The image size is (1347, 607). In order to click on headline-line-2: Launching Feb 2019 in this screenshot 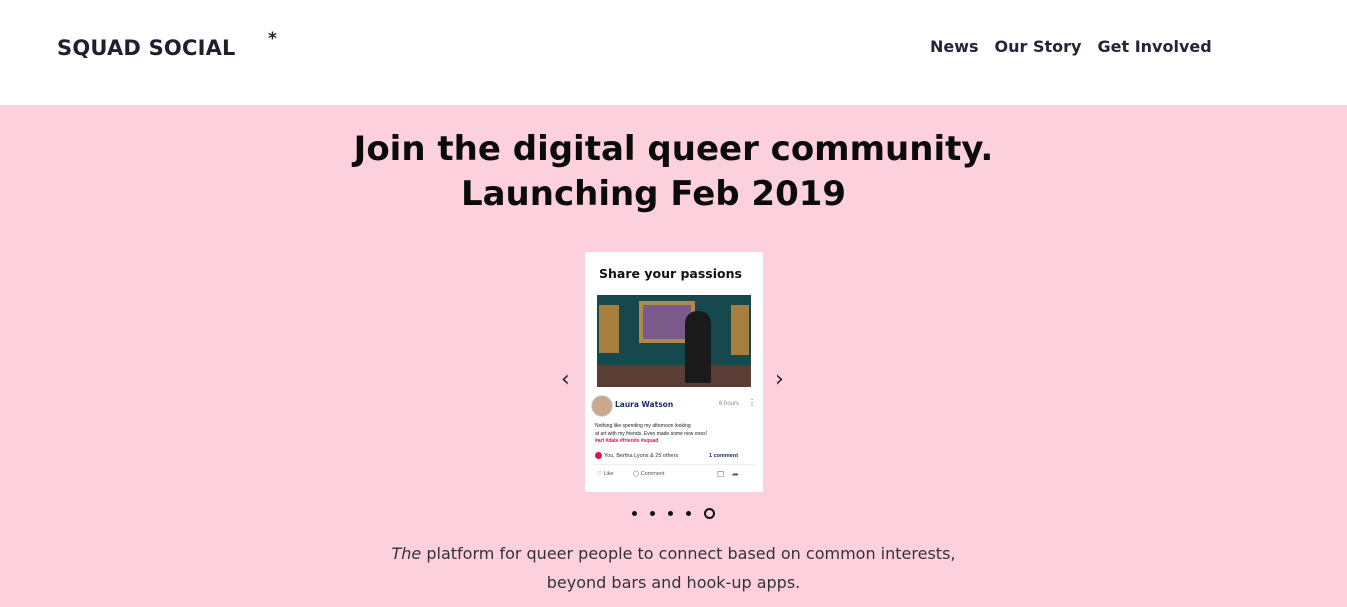, I will do `click(653, 194)`.